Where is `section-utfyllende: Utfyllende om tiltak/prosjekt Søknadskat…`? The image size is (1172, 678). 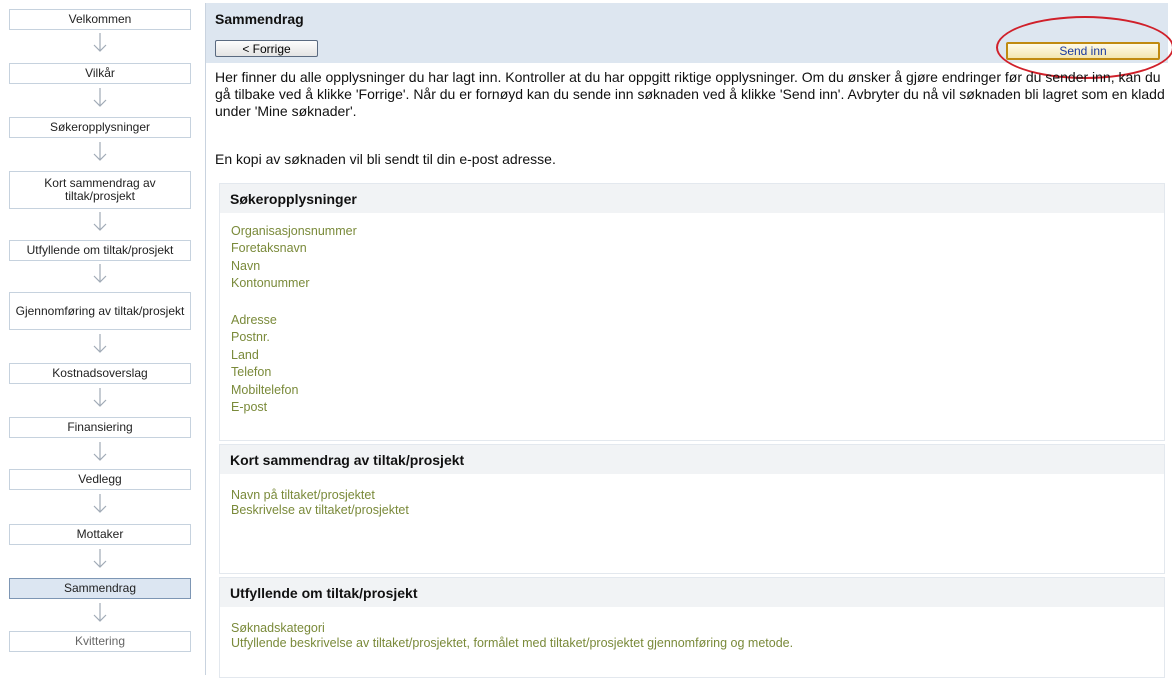 section-utfyllende: Utfyllende om tiltak/prosjekt Søknadskat… is located at coordinates (692, 627).